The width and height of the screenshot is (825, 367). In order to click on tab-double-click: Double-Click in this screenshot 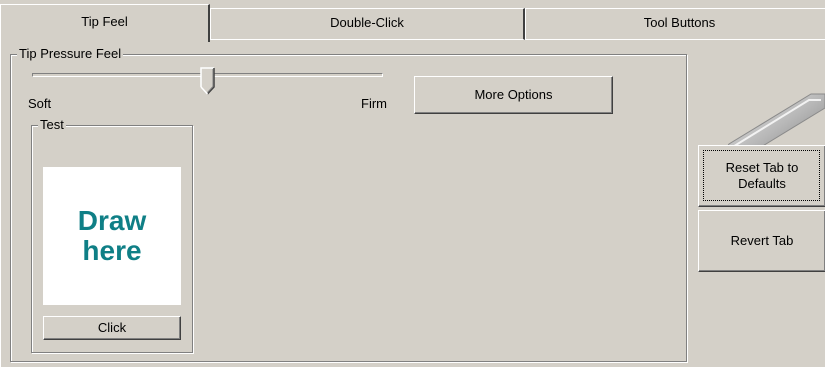, I will do `click(367, 24)`.